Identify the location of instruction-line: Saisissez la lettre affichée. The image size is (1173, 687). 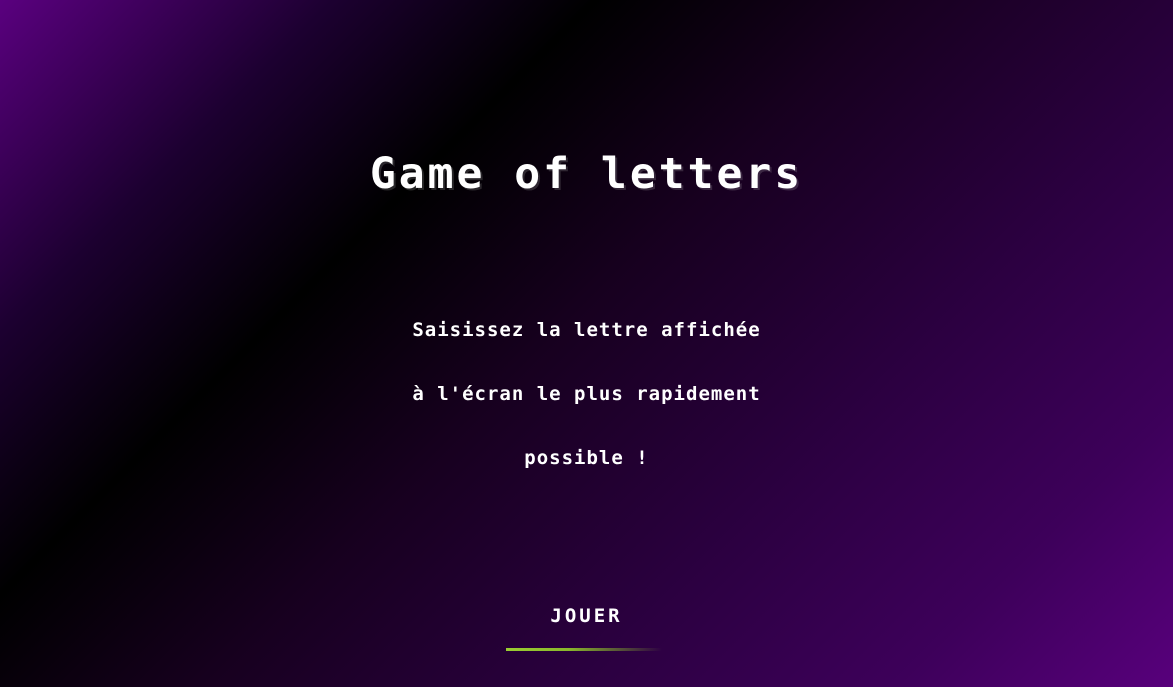
(586, 330).